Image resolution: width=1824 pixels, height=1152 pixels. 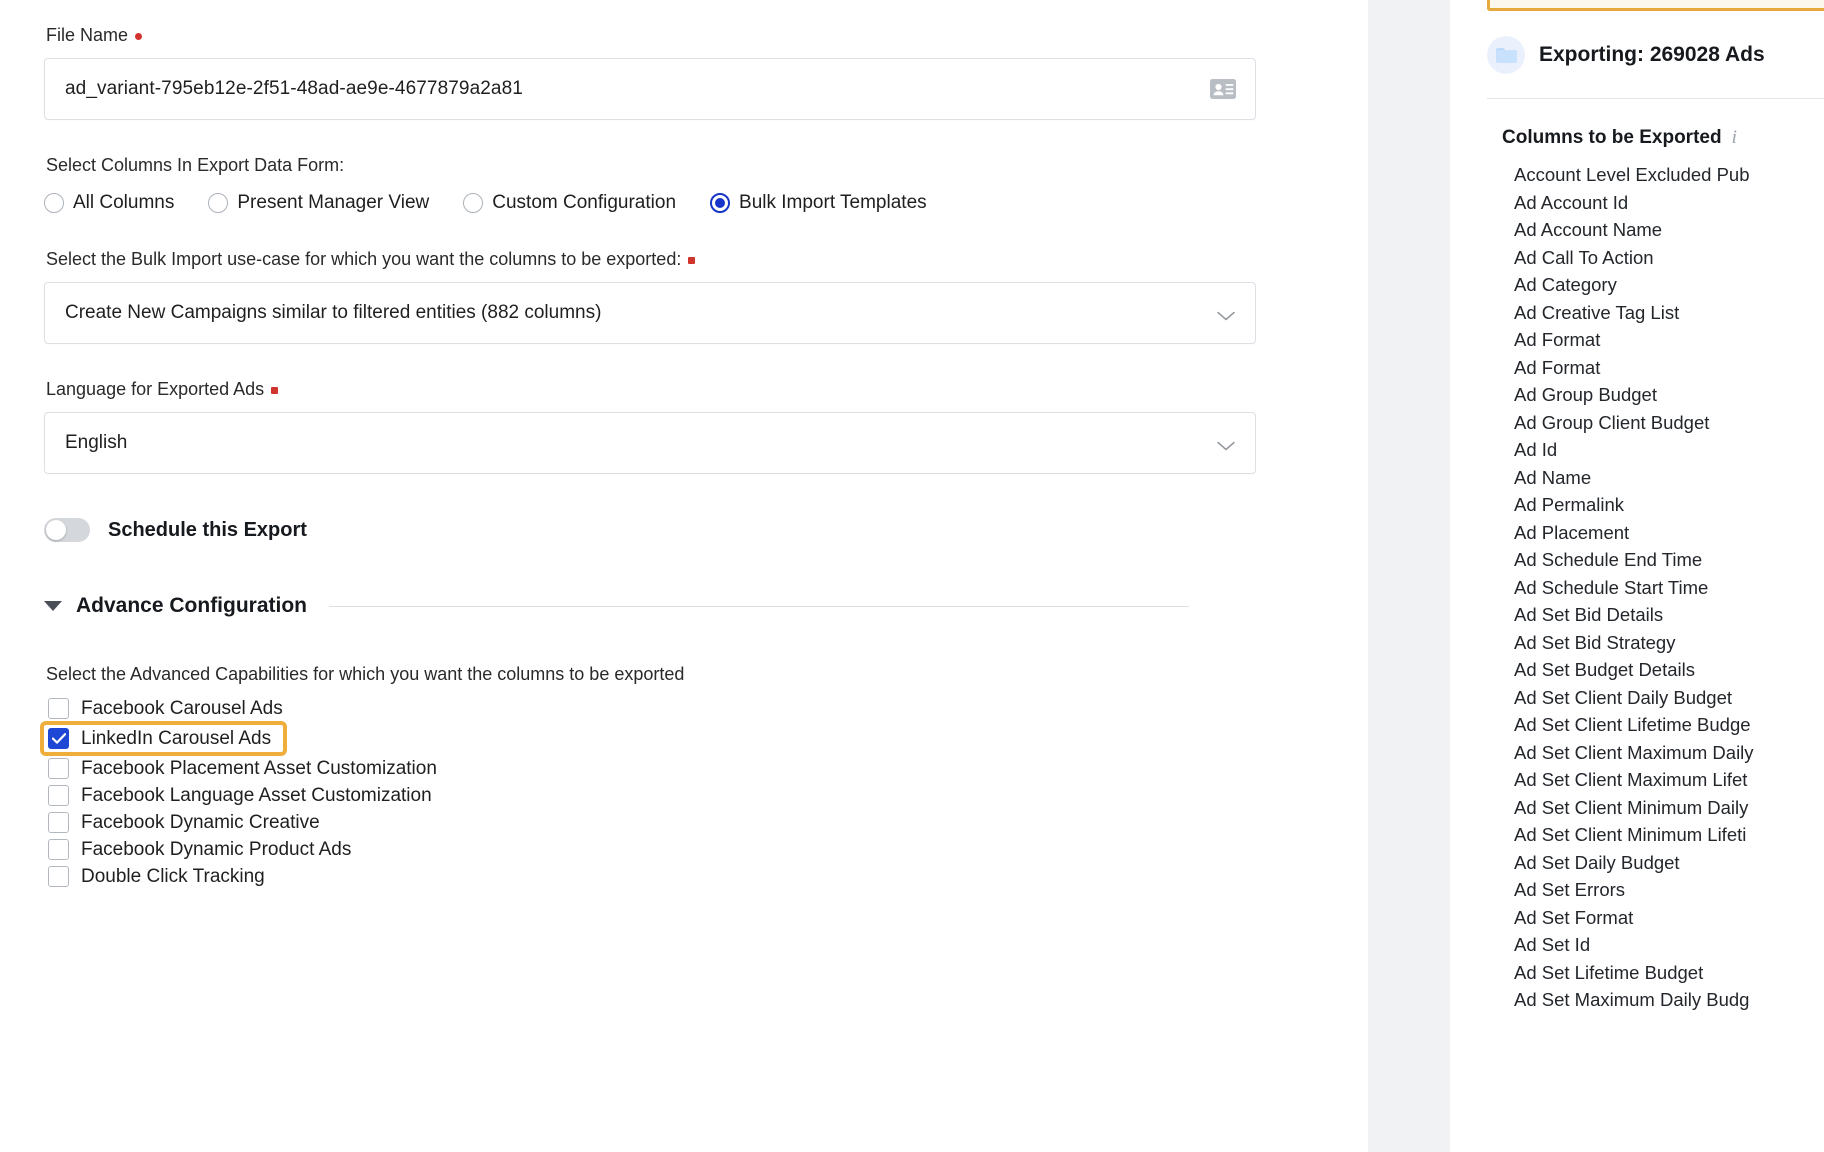 What do you see at coordinates (685, 389) in the screenshot?
I see `language-label: Language for Exported Ads` at bounding box center [685, 389].